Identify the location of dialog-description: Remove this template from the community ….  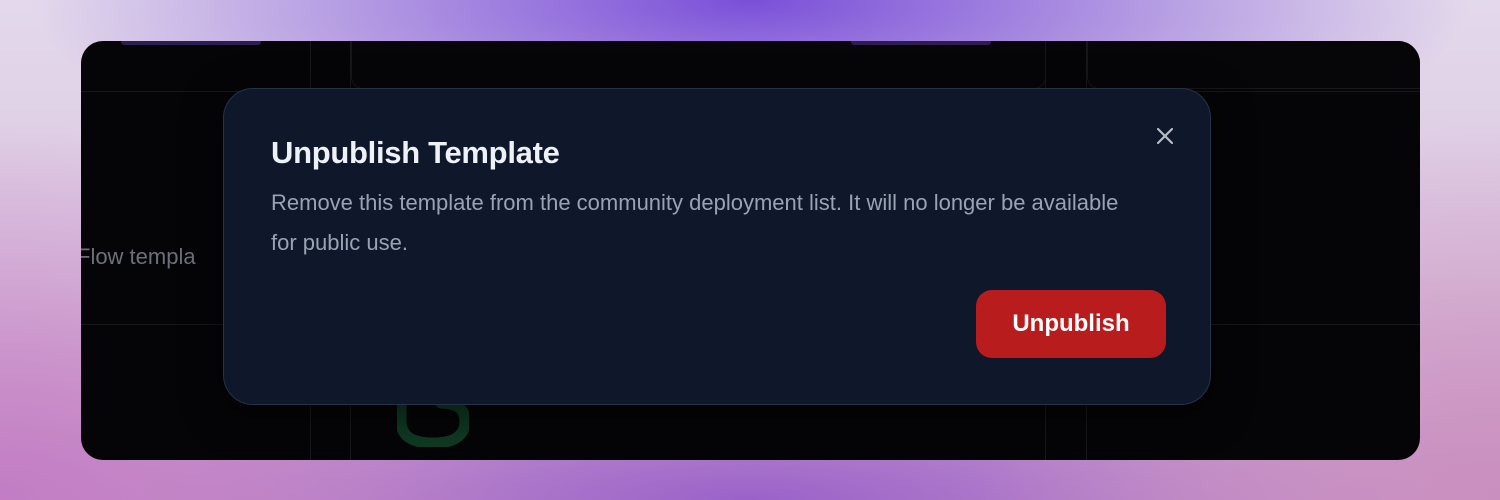
(695, 222).